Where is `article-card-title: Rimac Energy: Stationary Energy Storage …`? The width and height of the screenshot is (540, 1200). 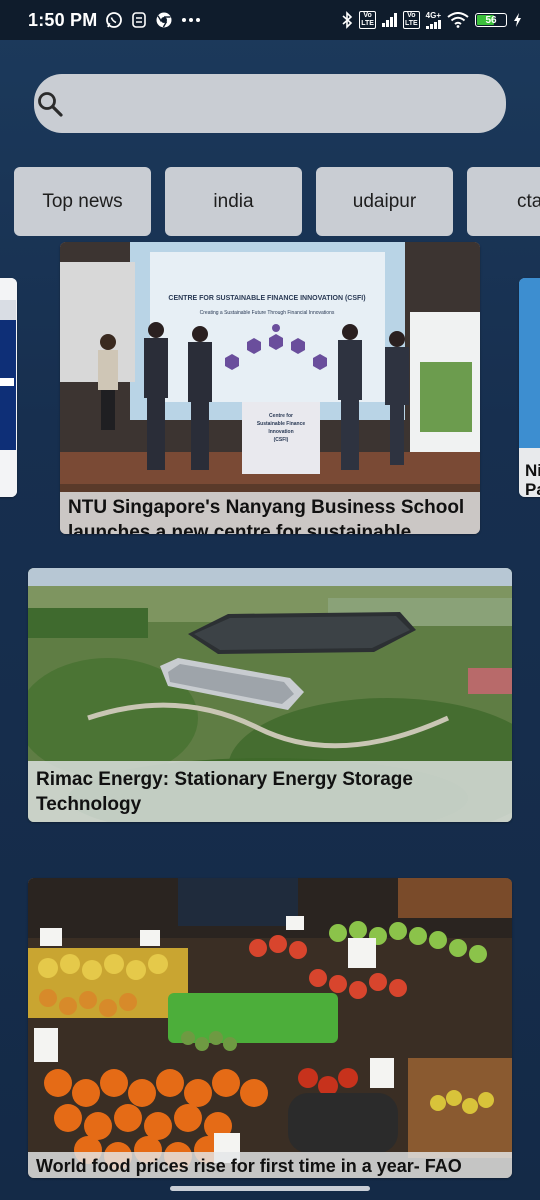 article-card-title: Rimac Energy: Stationary Energy Storage … is located at coordinates (270, 791).